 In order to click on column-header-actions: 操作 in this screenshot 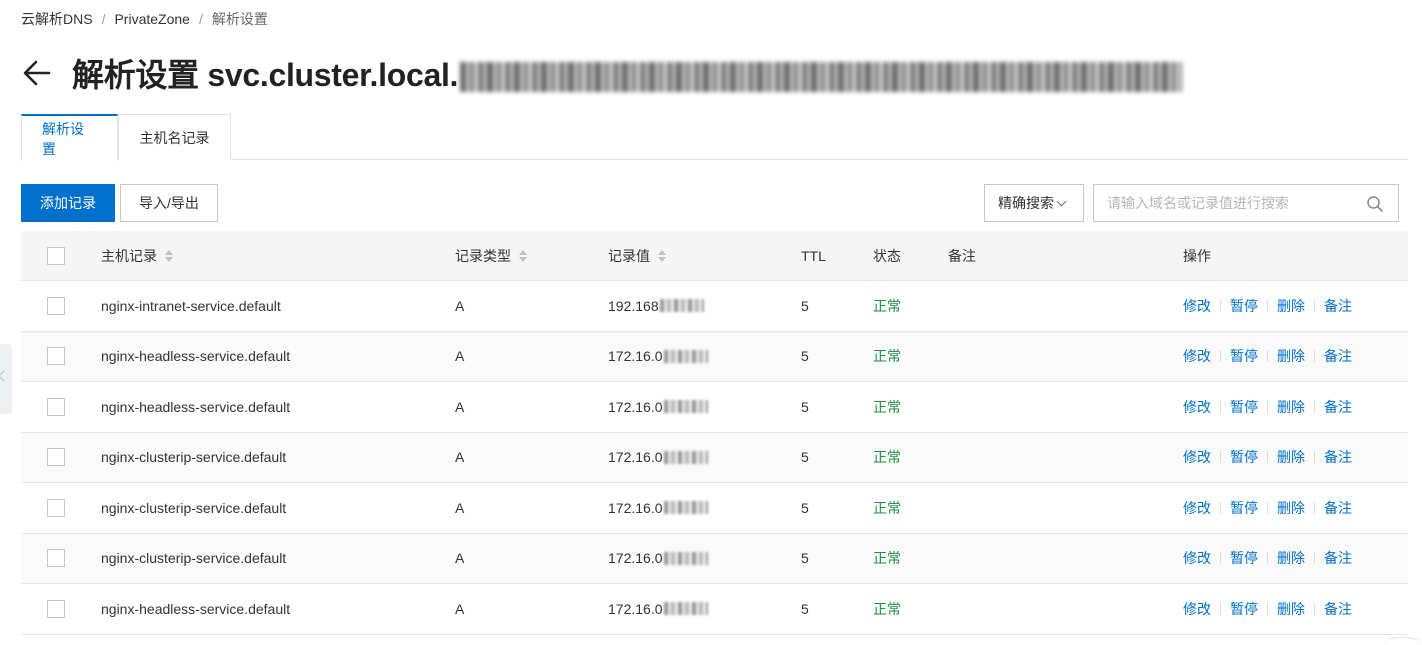, I will do `click(1197, 255)`.